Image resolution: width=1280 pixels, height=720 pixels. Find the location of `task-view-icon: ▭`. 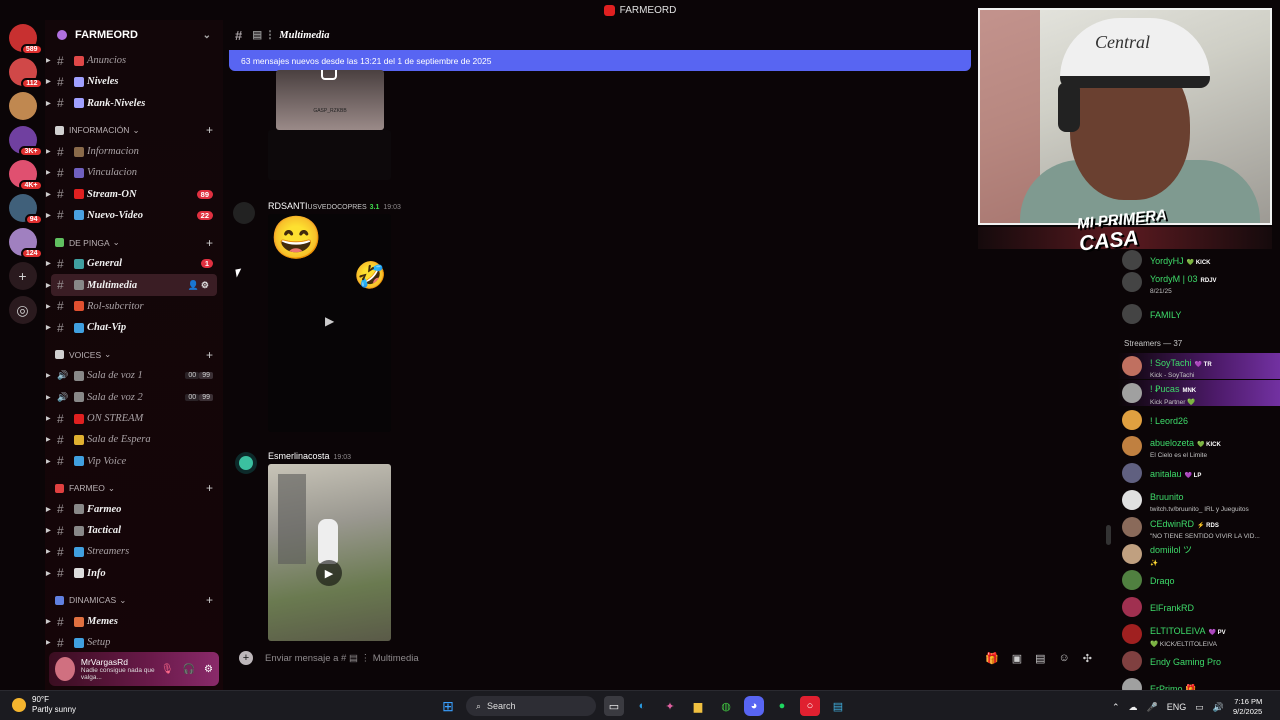

task-view-icon: ▭ is located at coordinates (614, 706).